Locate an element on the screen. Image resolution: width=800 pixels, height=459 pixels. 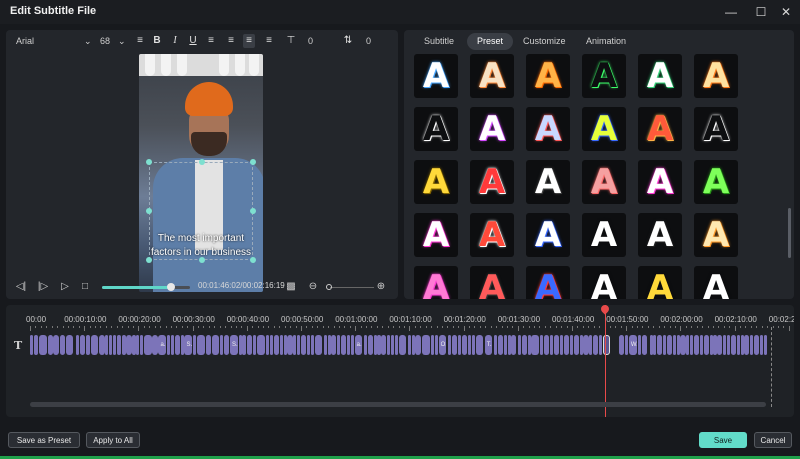
stop-icon: □ is located at coordinates (85, 287).